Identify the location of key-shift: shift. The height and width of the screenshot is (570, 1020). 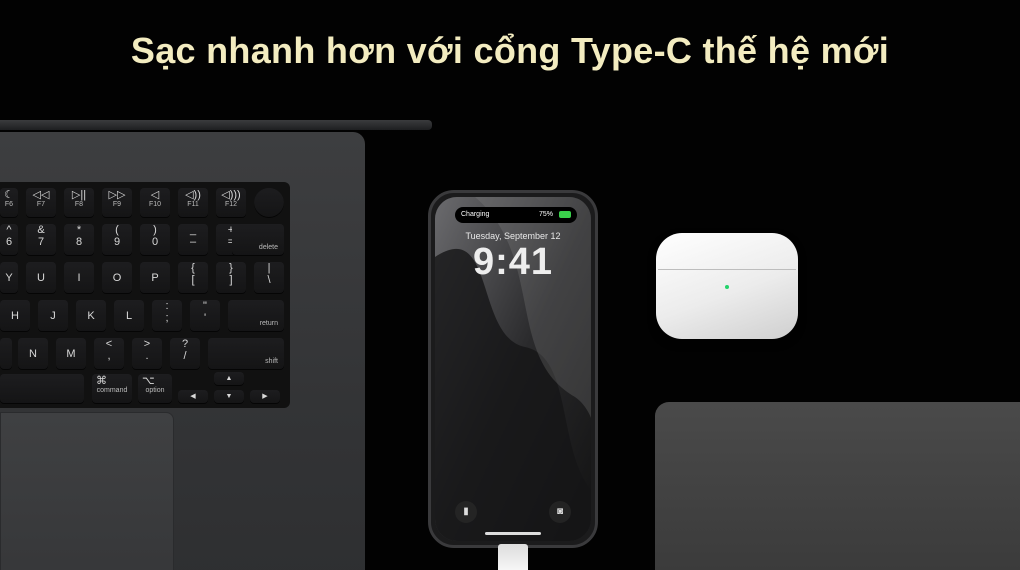
(246, 354).